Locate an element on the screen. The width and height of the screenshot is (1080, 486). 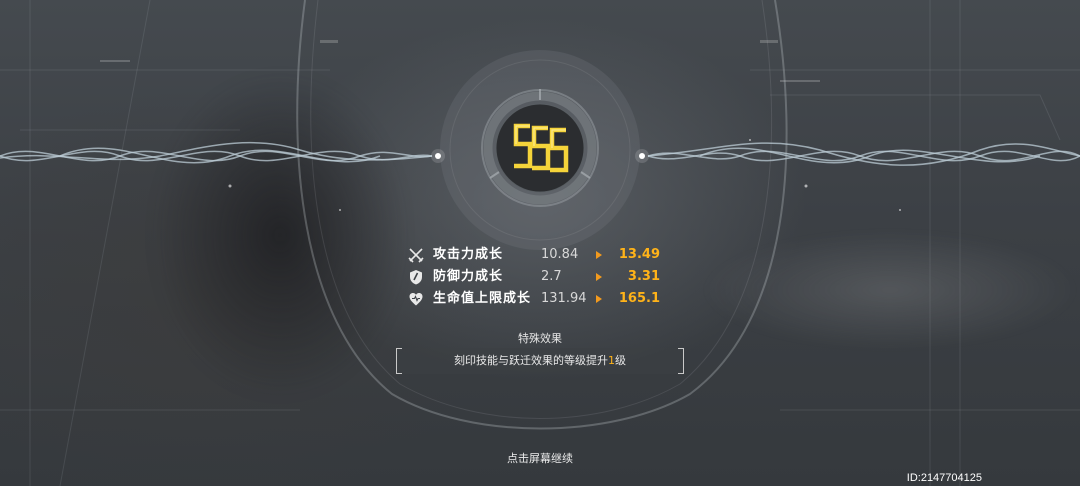
stat-label: 防御力成长 is located at coordinates (468, 276).